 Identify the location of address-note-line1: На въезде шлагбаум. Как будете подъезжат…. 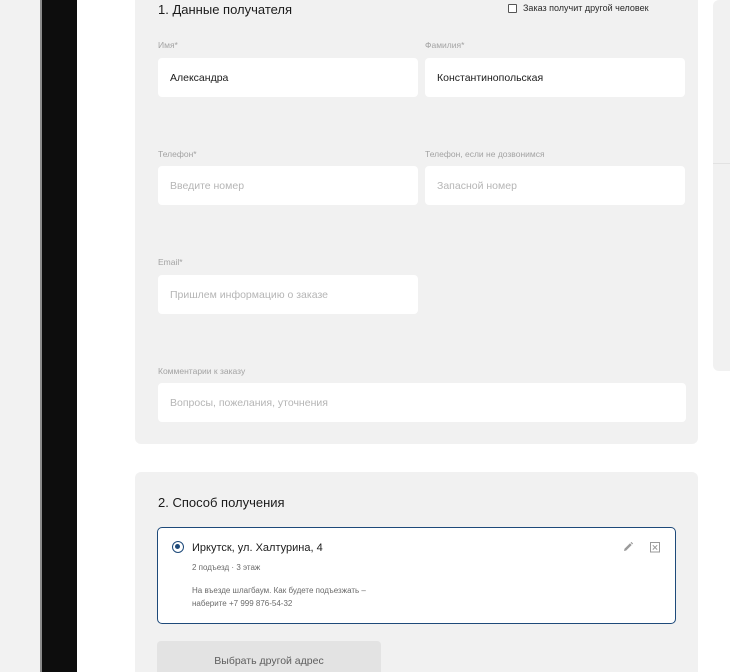
(279, 590).